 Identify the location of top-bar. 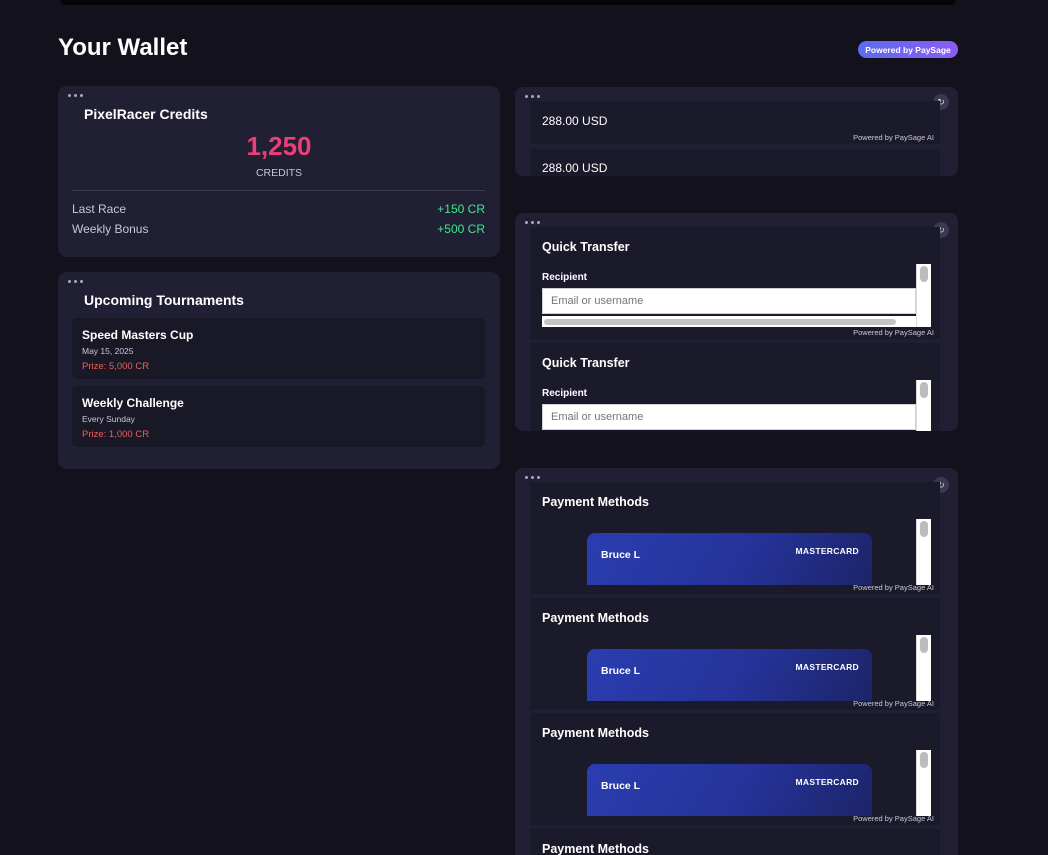
(508, 2).